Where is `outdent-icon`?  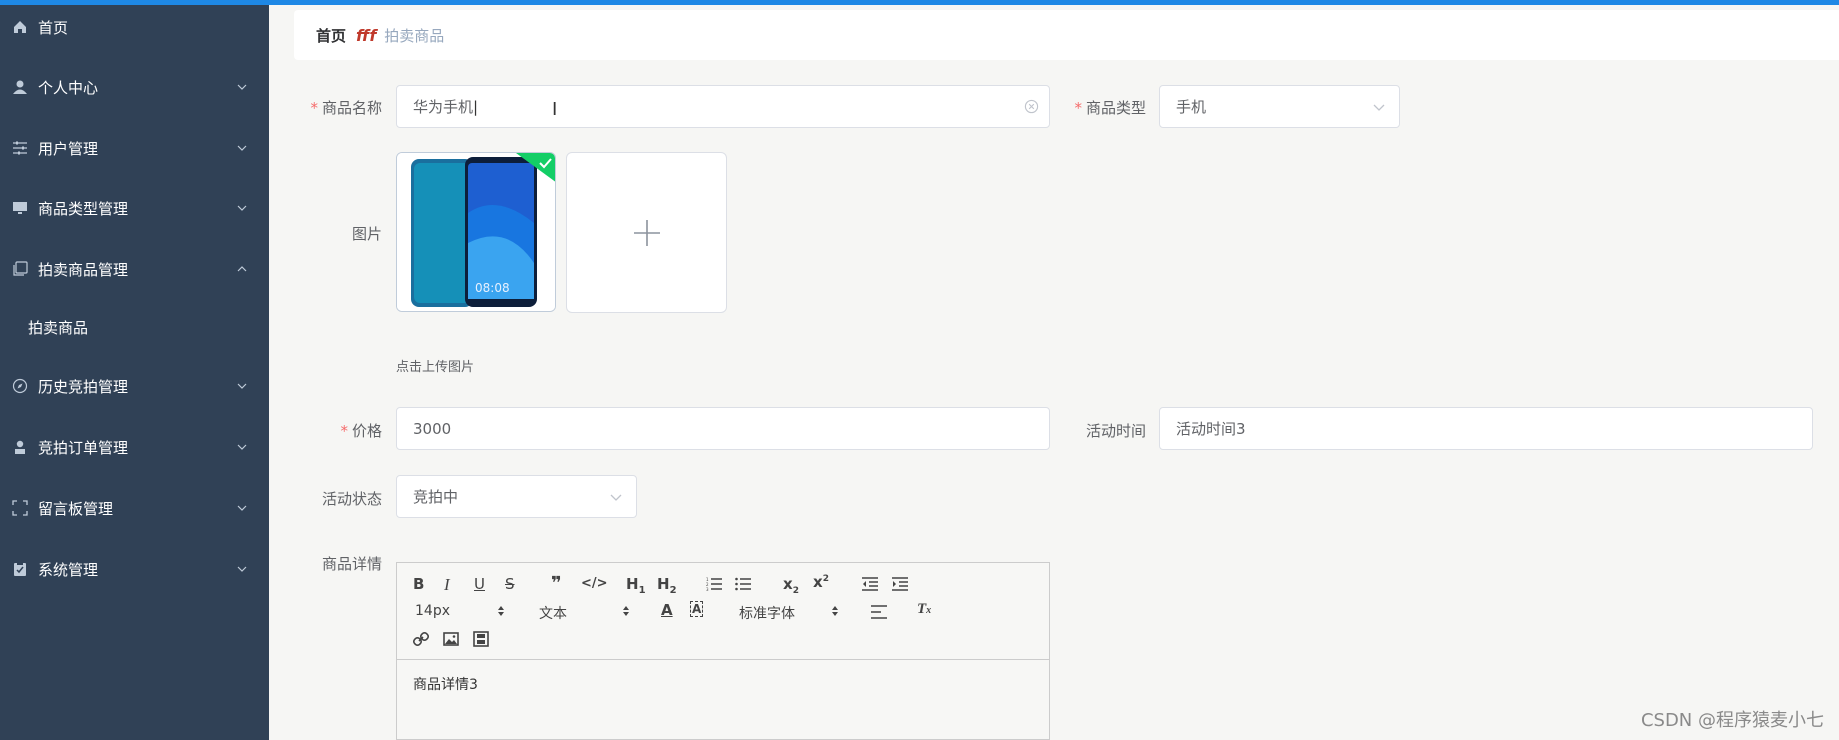 outdent-icon is located at coordinates (870, 584).